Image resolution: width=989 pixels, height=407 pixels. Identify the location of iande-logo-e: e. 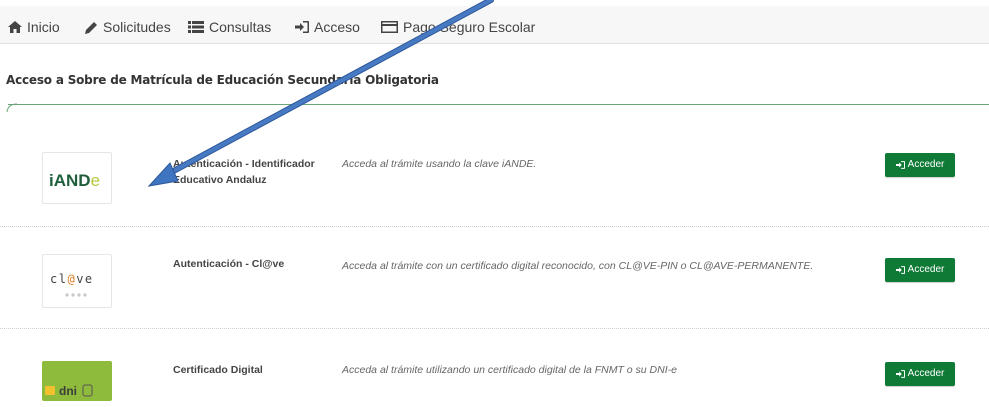
(95, 180).